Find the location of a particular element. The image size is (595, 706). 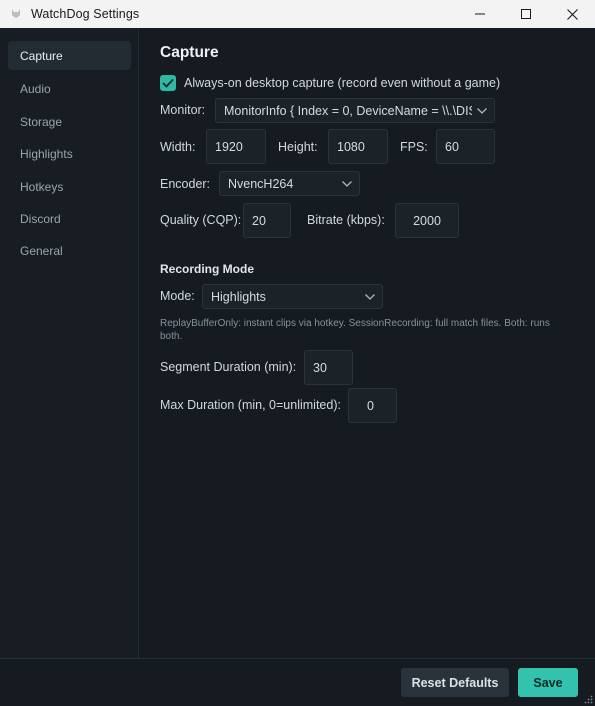

quality-label: Quality (CQP): is located at coordinates (201, 220).